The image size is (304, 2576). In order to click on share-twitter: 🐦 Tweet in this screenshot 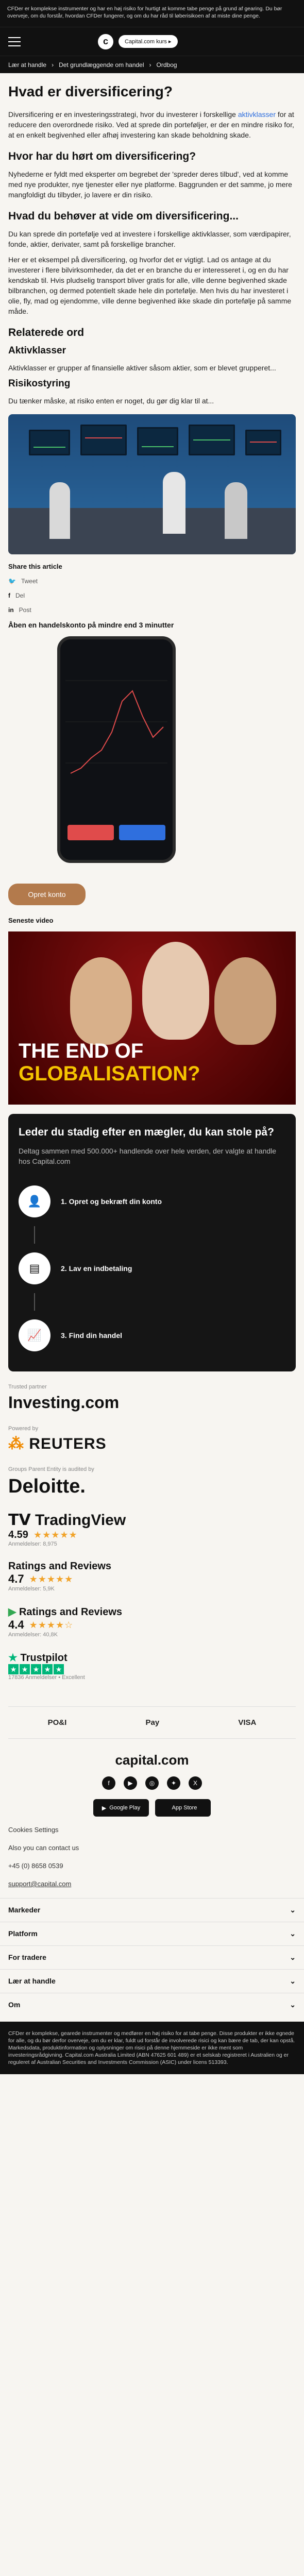, I will do `click(152, 581)`.